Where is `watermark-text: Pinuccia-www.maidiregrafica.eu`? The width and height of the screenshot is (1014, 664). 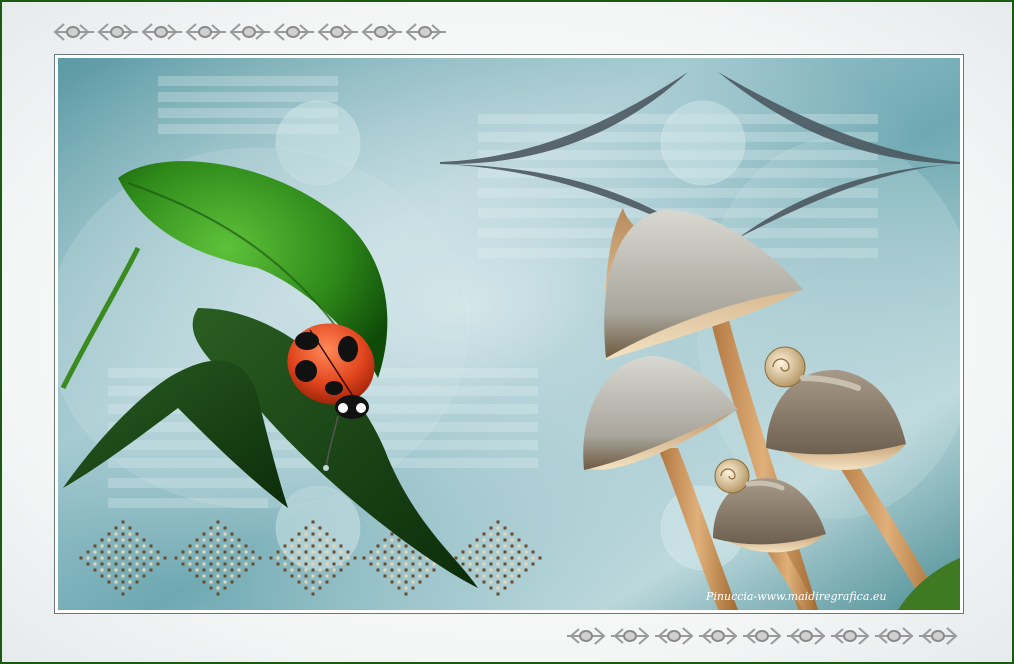 watermark-text: Pinuccia-www.maidiregrafica.eu is located at coordinates (795, 596).